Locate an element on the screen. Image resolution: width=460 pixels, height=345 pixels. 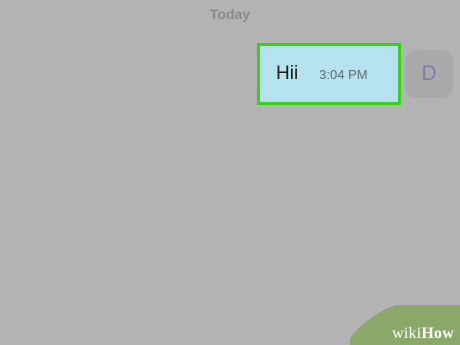
wikihow-watermark-logo: wikiHow is located at coordinates (405, 325).